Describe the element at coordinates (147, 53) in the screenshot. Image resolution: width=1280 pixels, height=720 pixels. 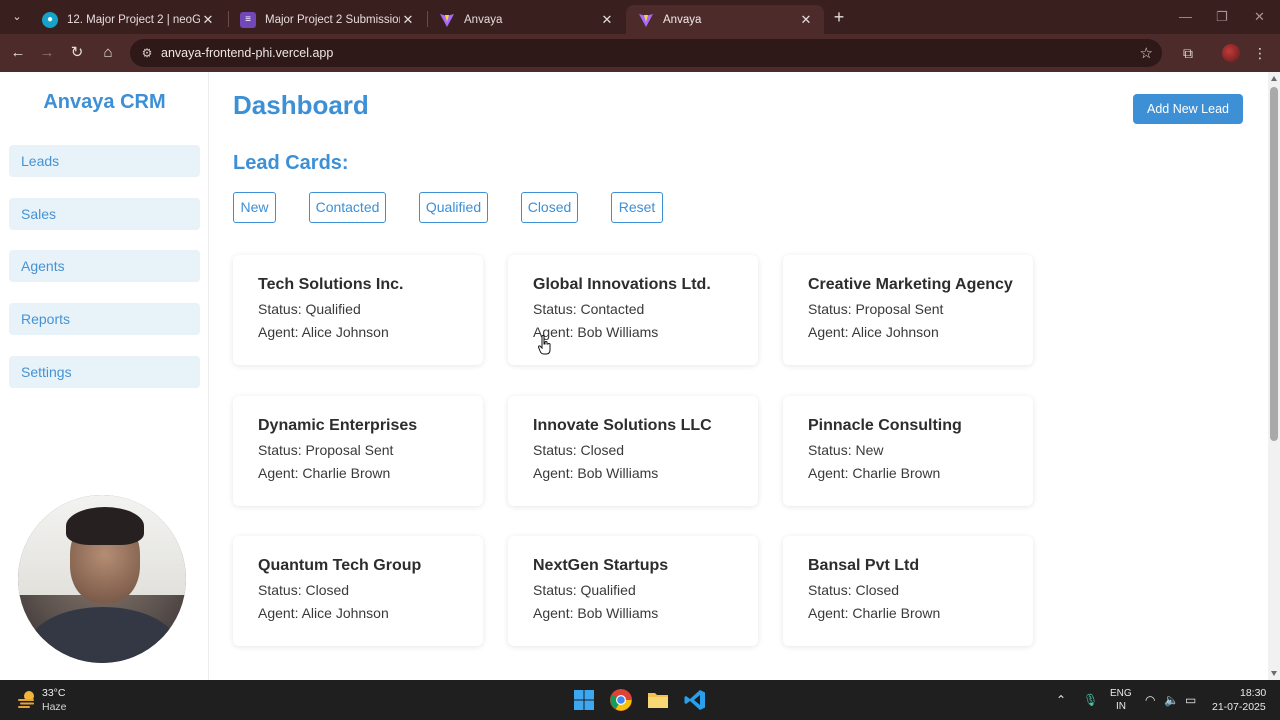
I see `site-info-icon: ⚙` at that location.